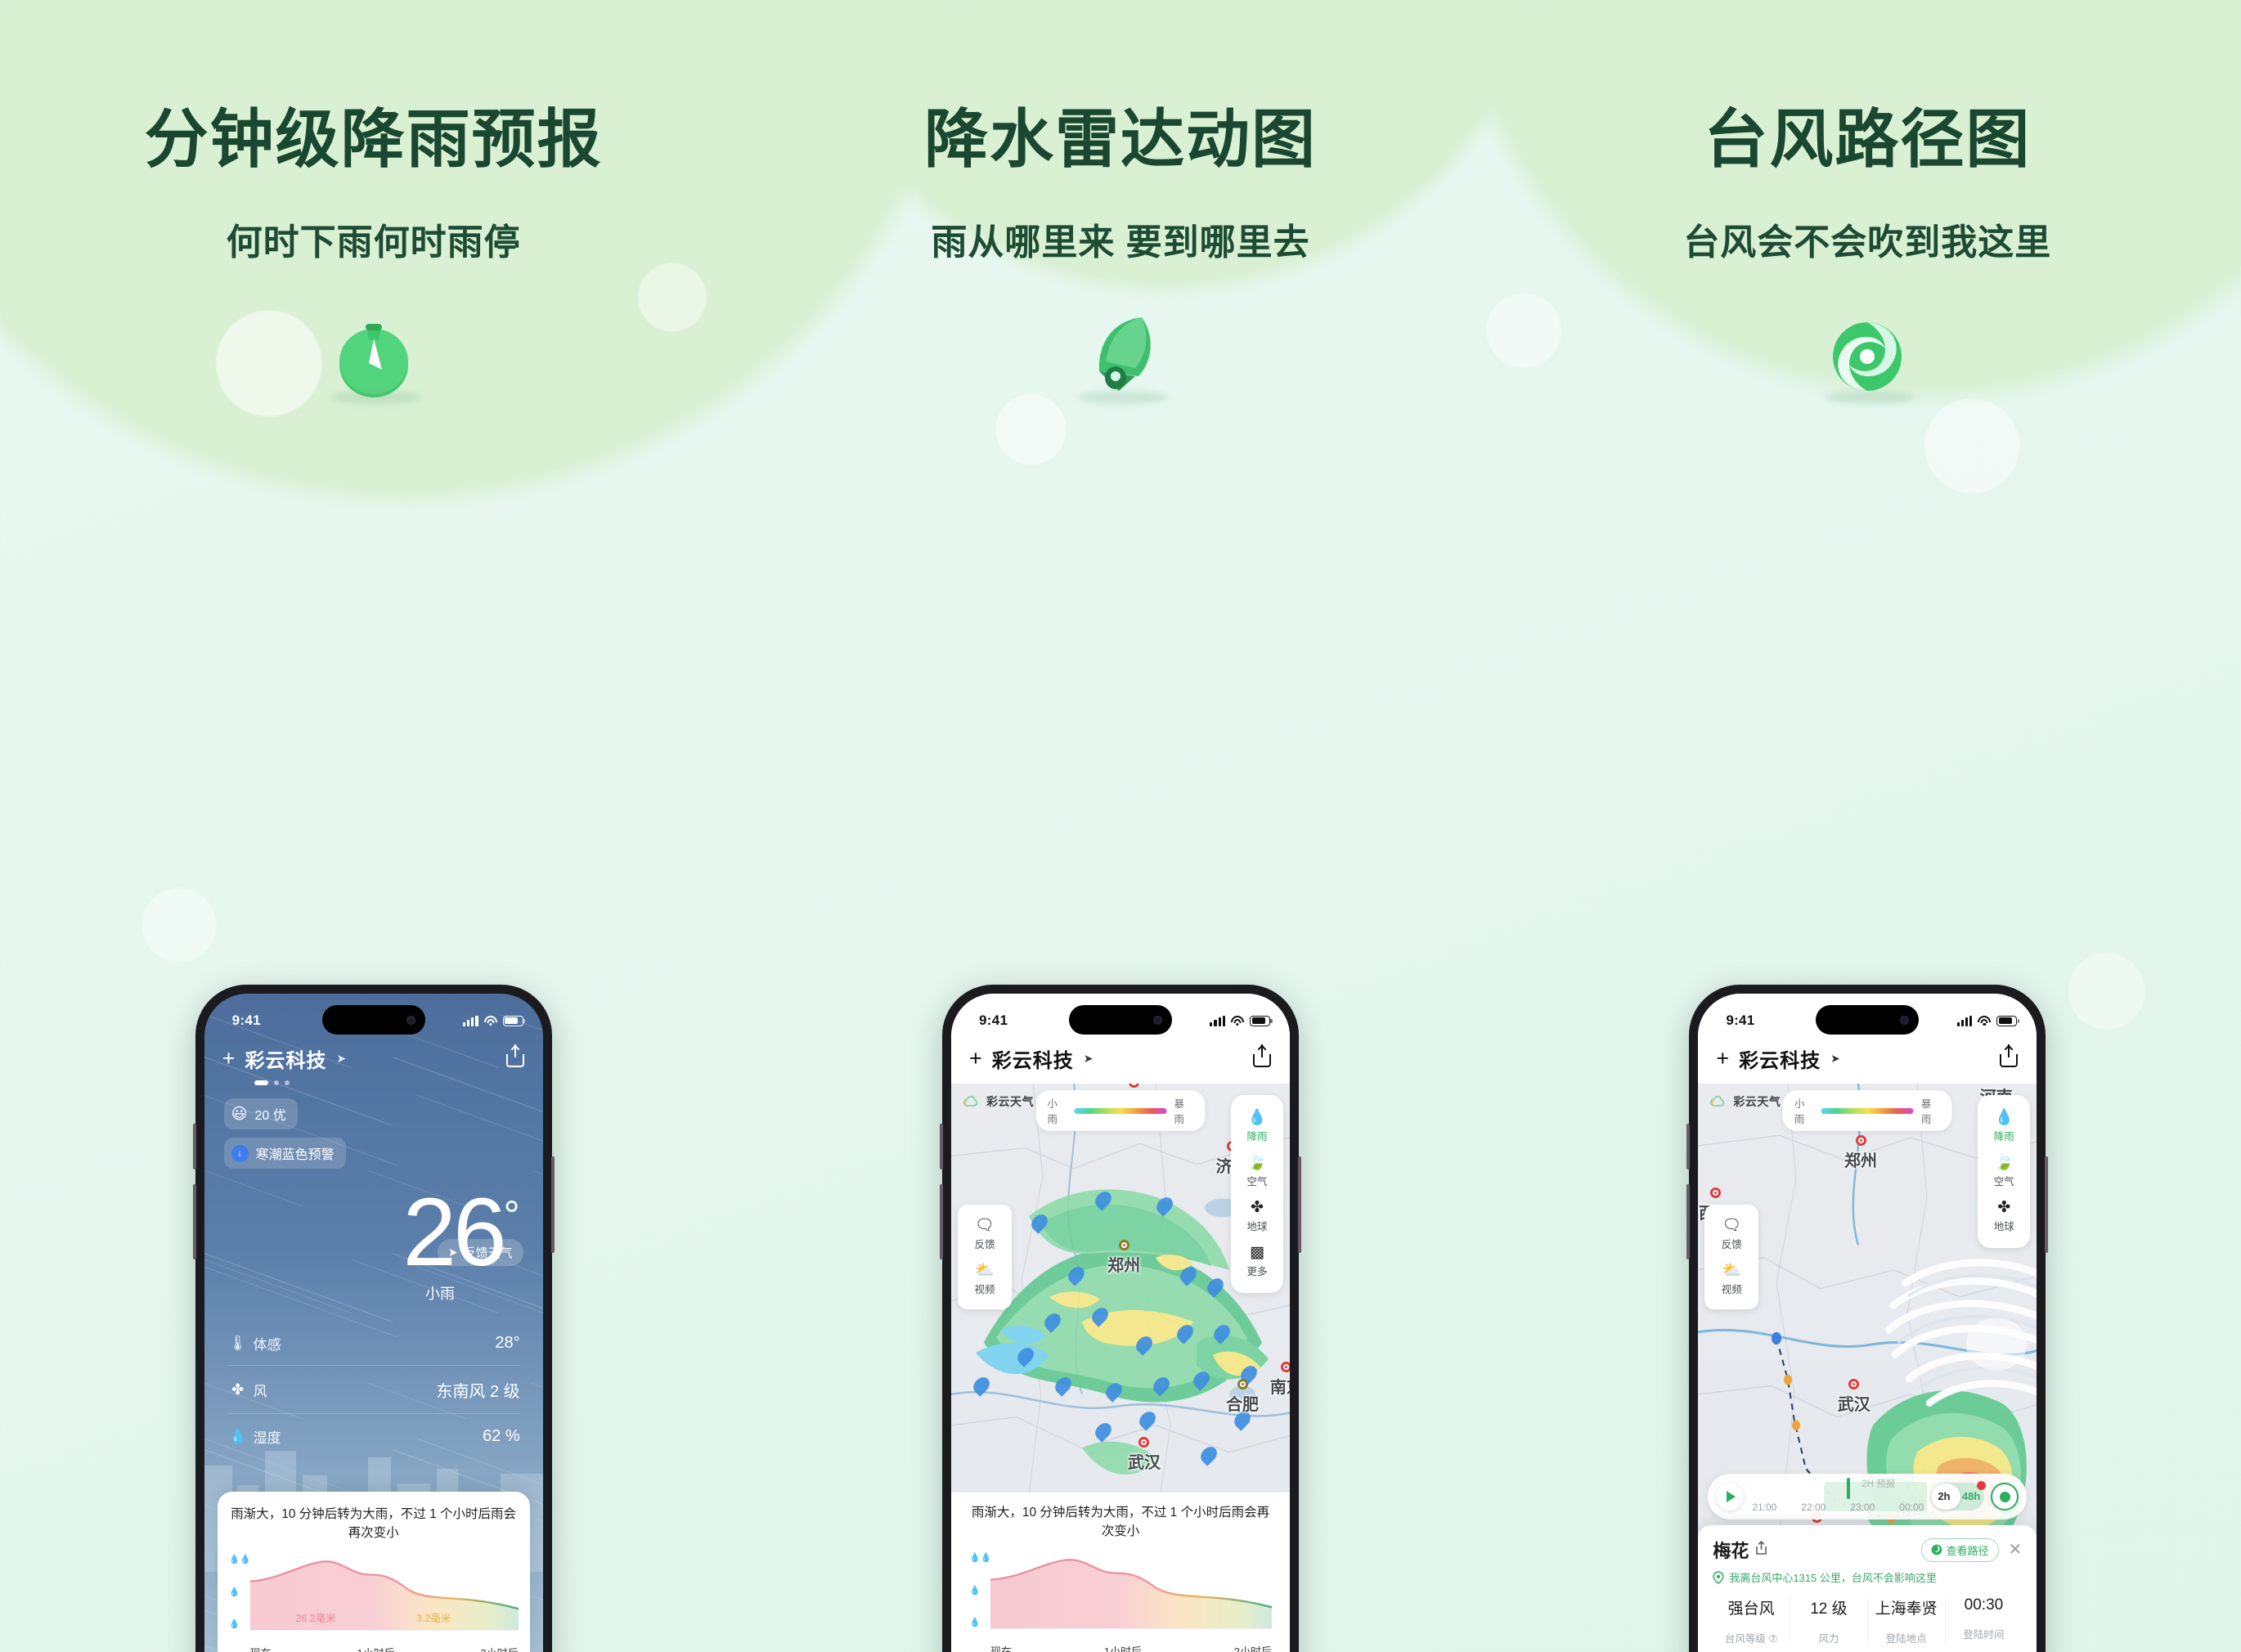  Describe the element at coordinates (375, 1648) in the screenshot. I see `x-tick: 1小时后` at that location.